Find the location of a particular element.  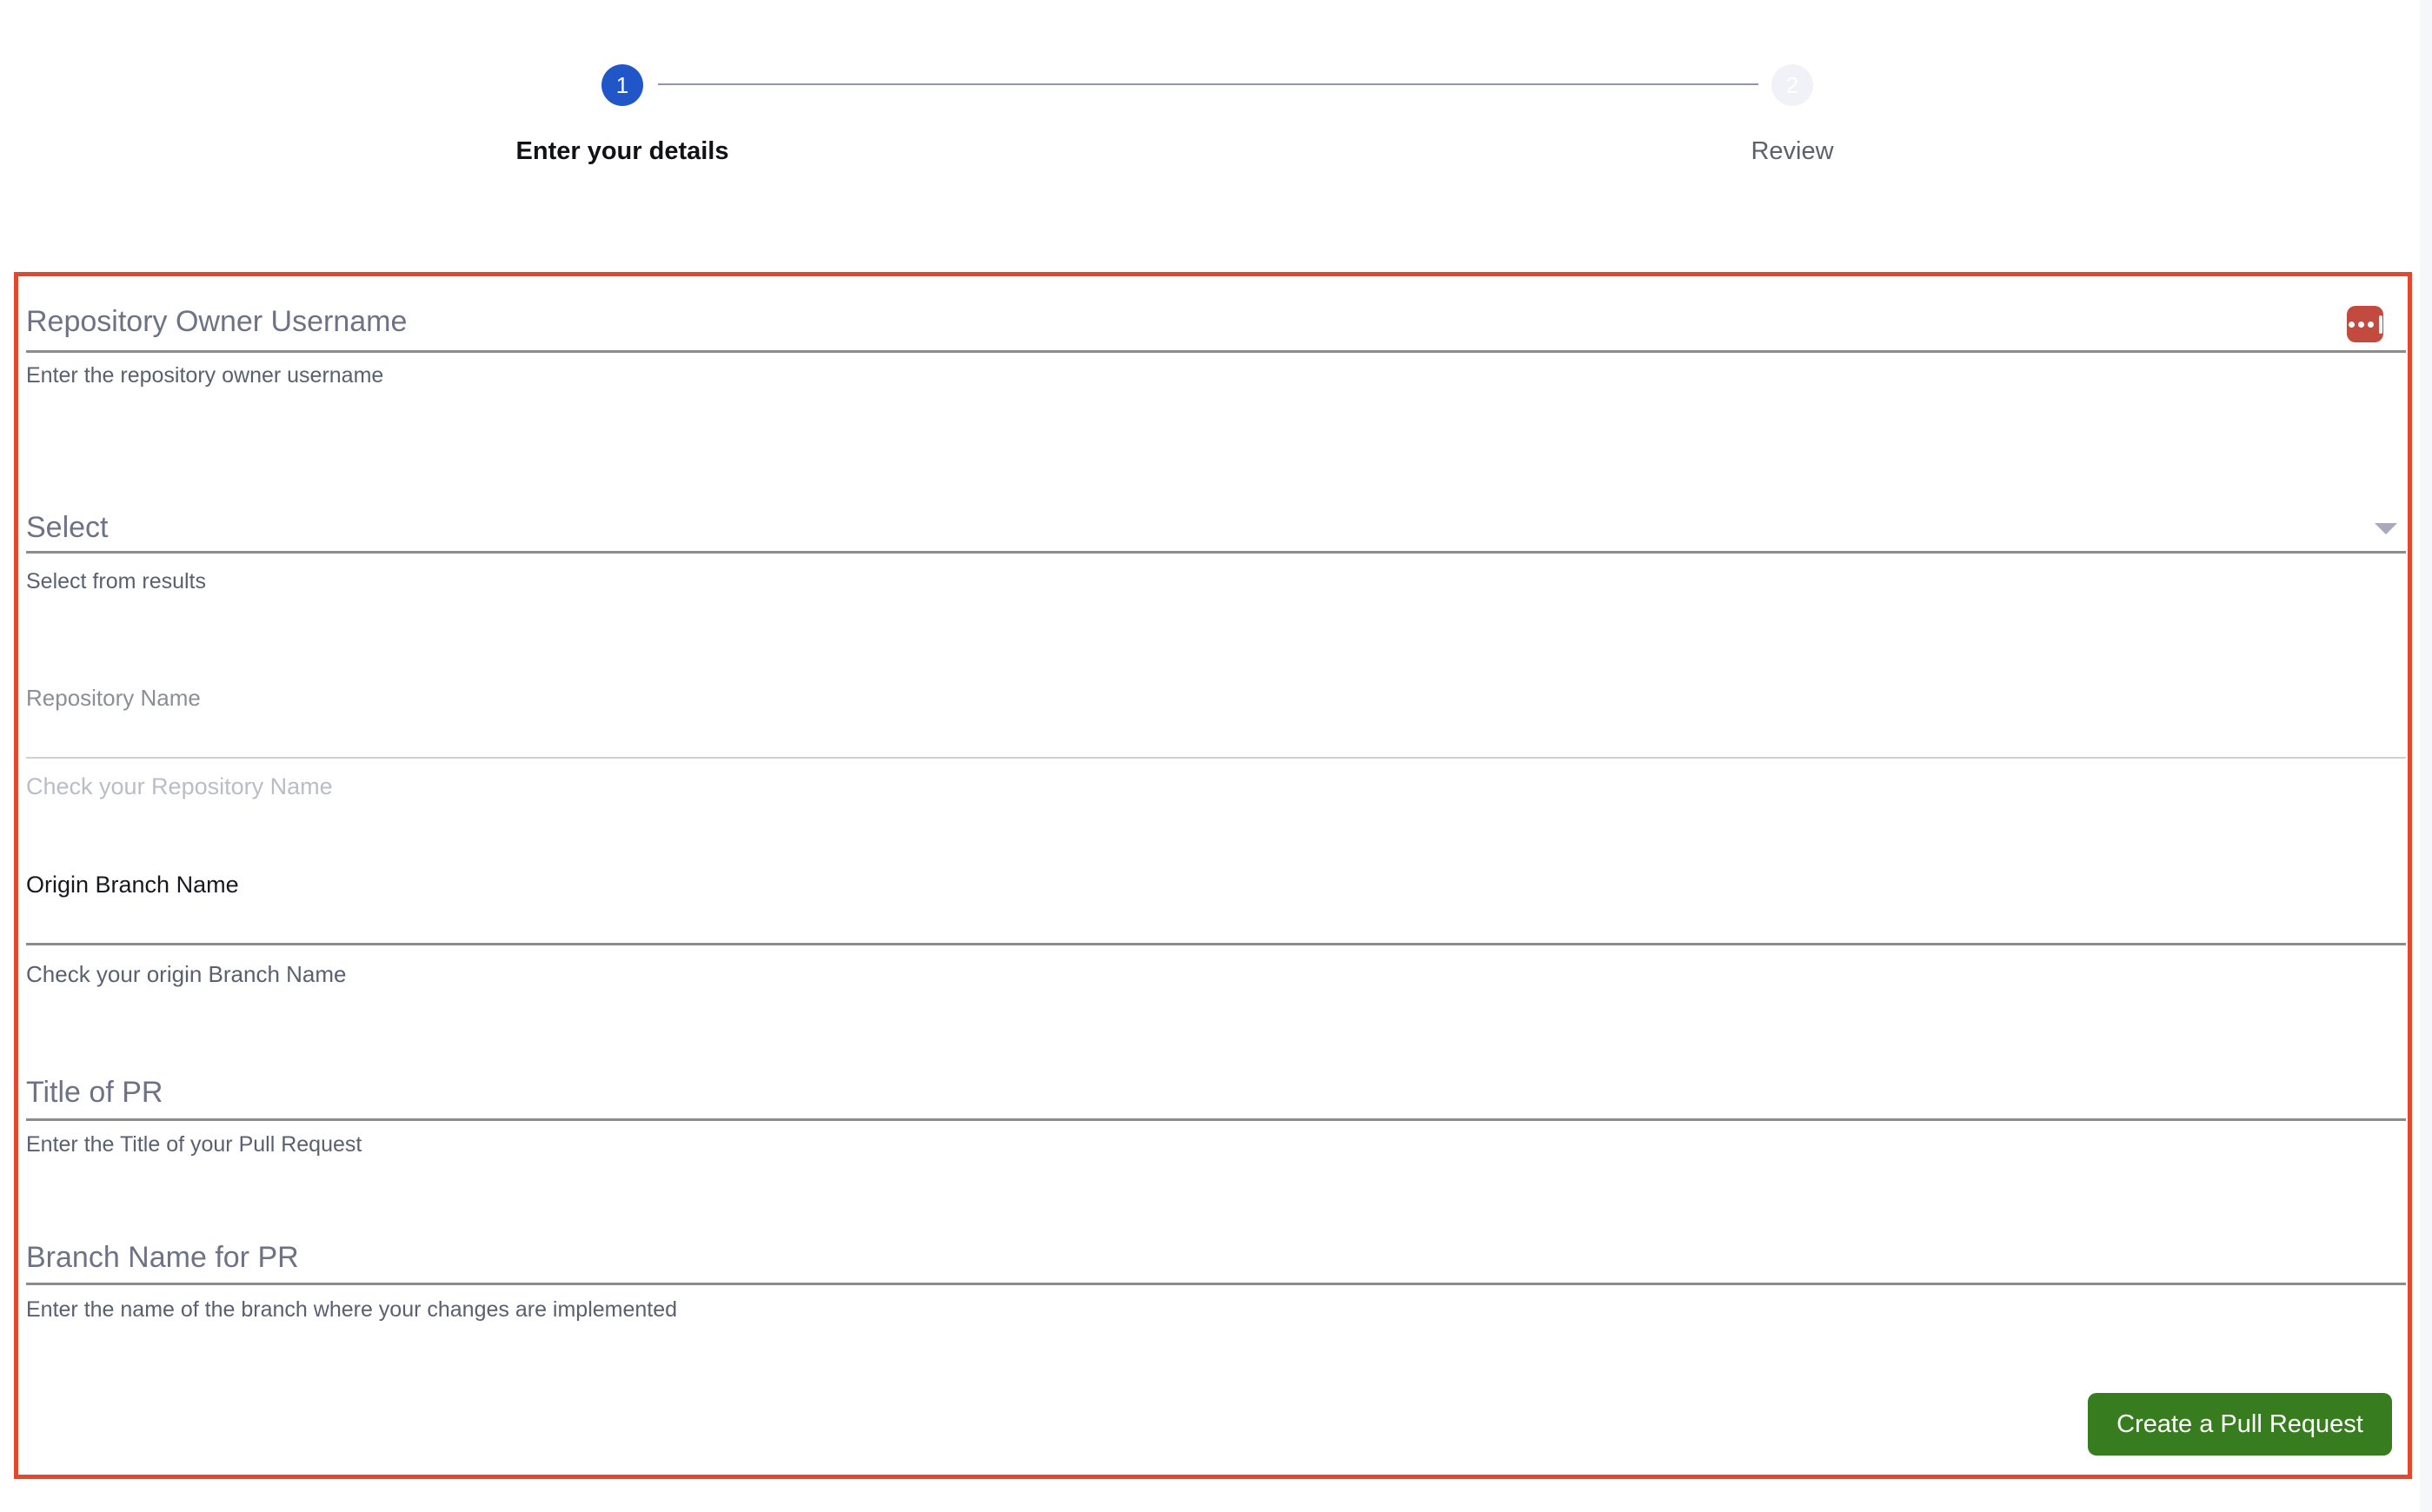

repository-owner-helper: Enter the repository owner username is located at coordinates (205, 375).